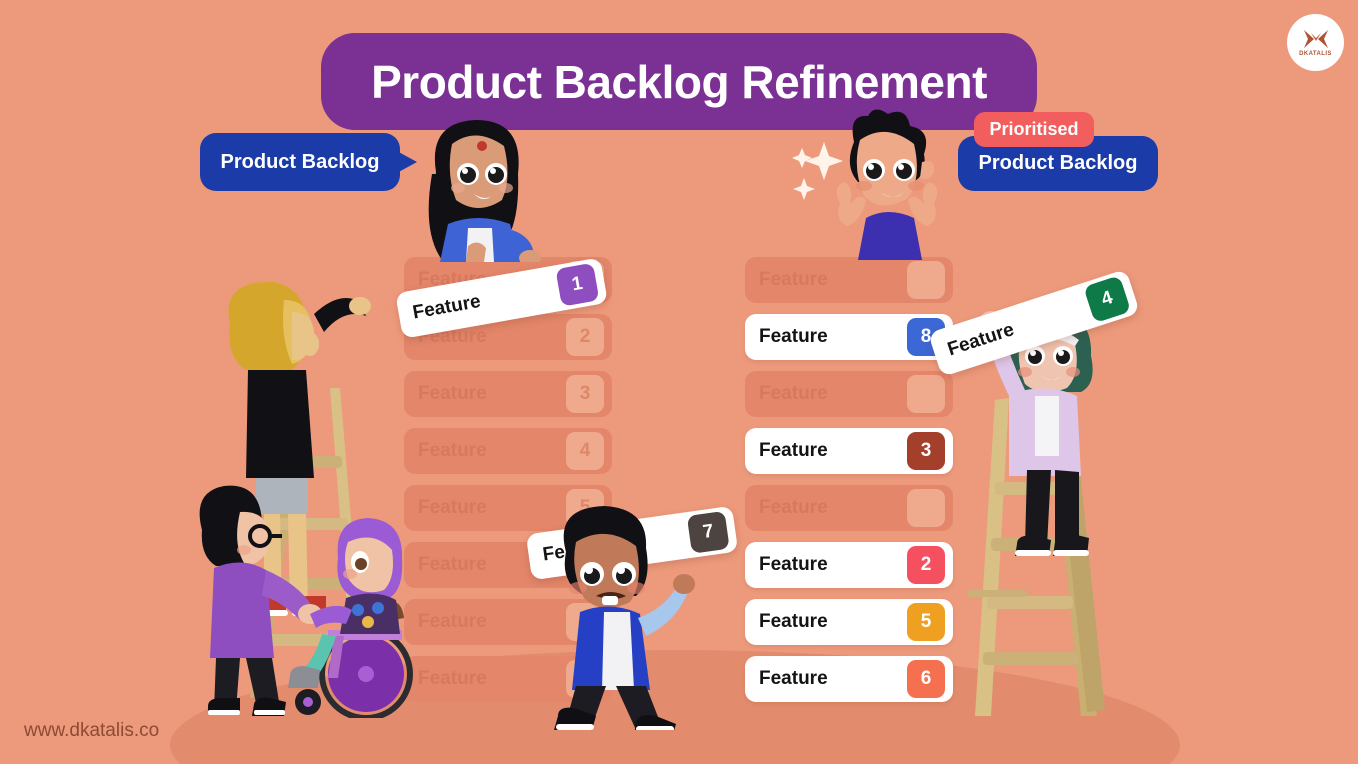  I want to click on label-prioritised-text: Prioritised, so click(1034, 129).